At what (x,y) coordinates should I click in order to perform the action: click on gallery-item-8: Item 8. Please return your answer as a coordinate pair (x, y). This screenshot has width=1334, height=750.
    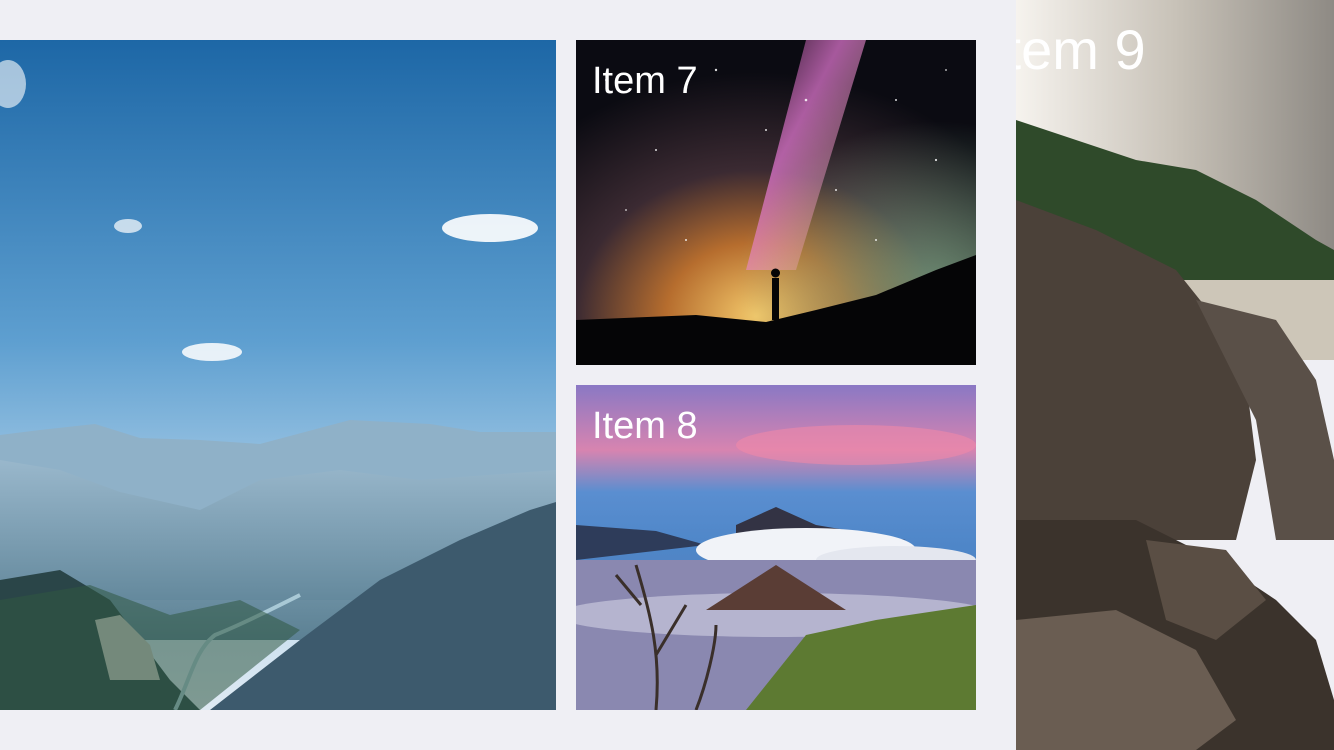
    Looking at the image, I should click on (776, 547).